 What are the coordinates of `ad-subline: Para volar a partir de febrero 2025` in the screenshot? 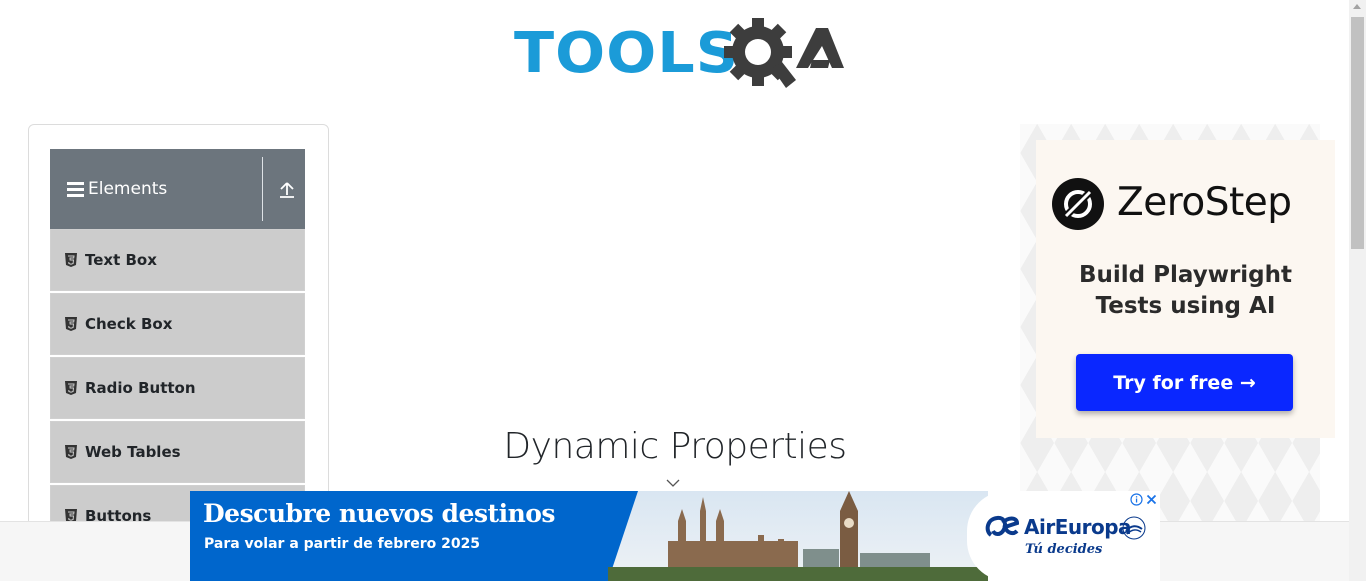 It's located at (342, 544).